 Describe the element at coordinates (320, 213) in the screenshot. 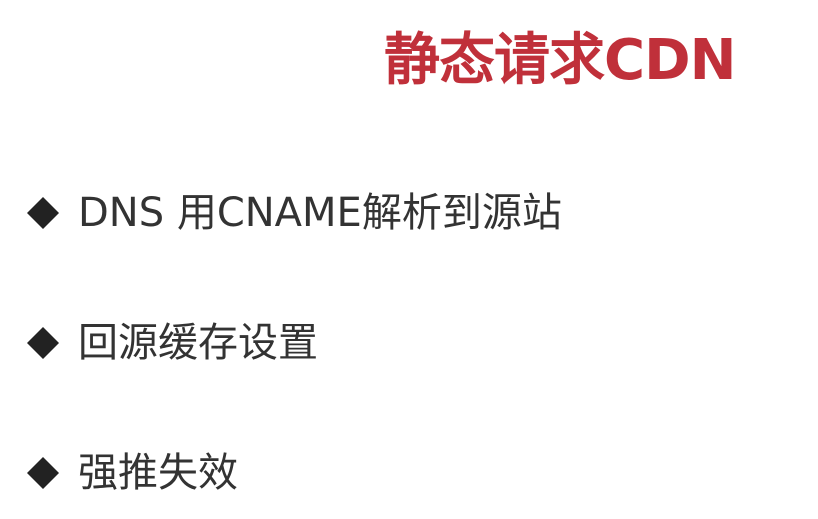

I see `bullet-text: DNS 用CNAME解析到源站` at that location.